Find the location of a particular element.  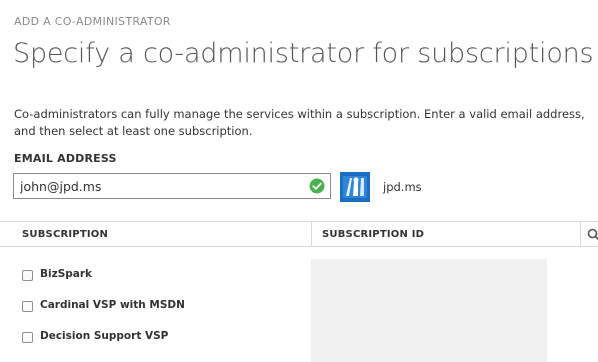

email-field-container is located at coordinates (172, 186).